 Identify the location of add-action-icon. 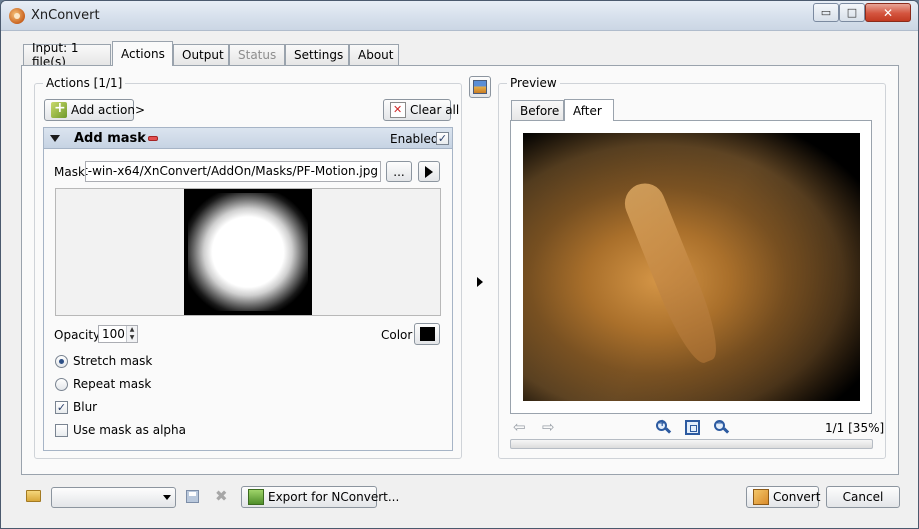
(59, 109).